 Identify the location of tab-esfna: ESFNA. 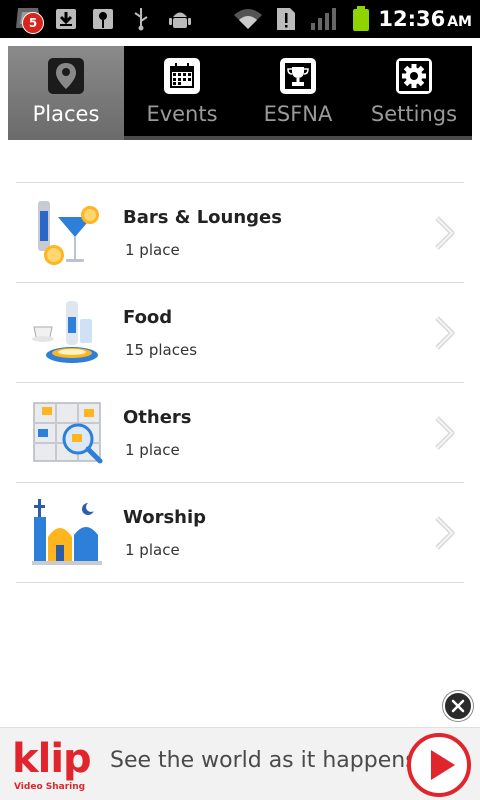
(298, 93).